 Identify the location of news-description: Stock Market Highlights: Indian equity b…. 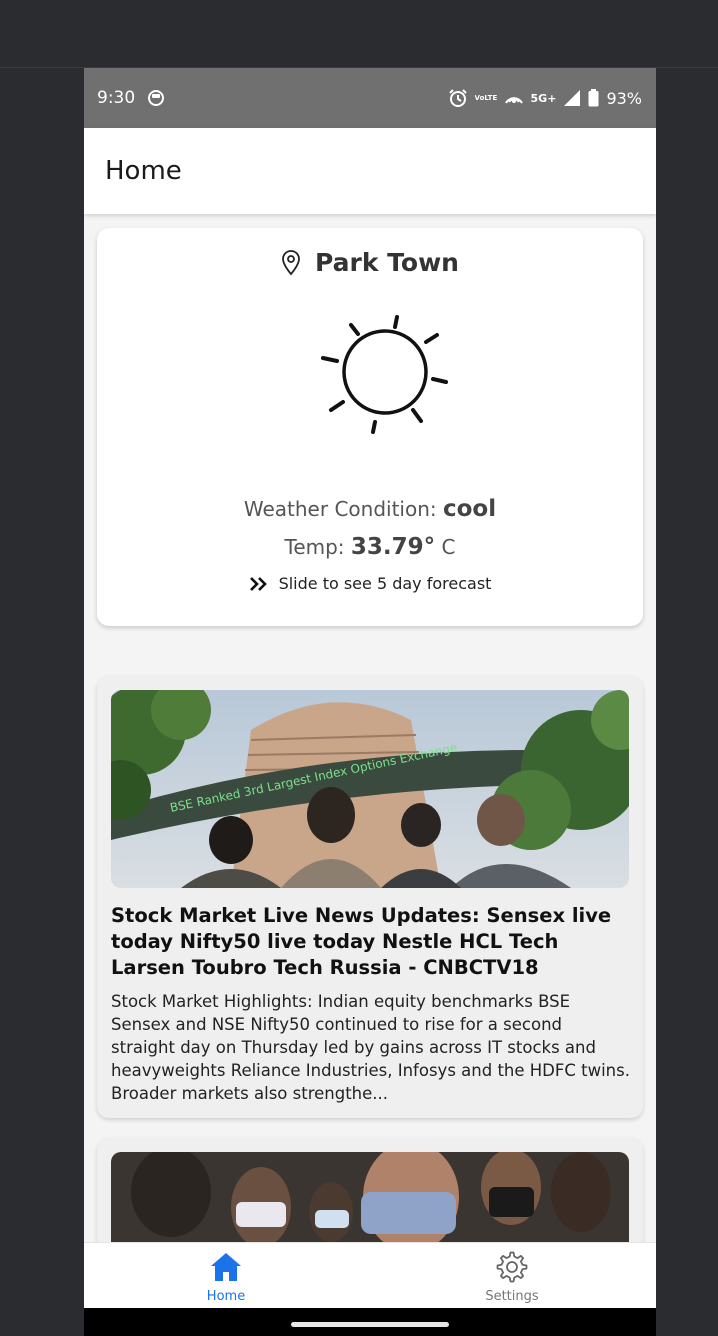
(370, 1047).